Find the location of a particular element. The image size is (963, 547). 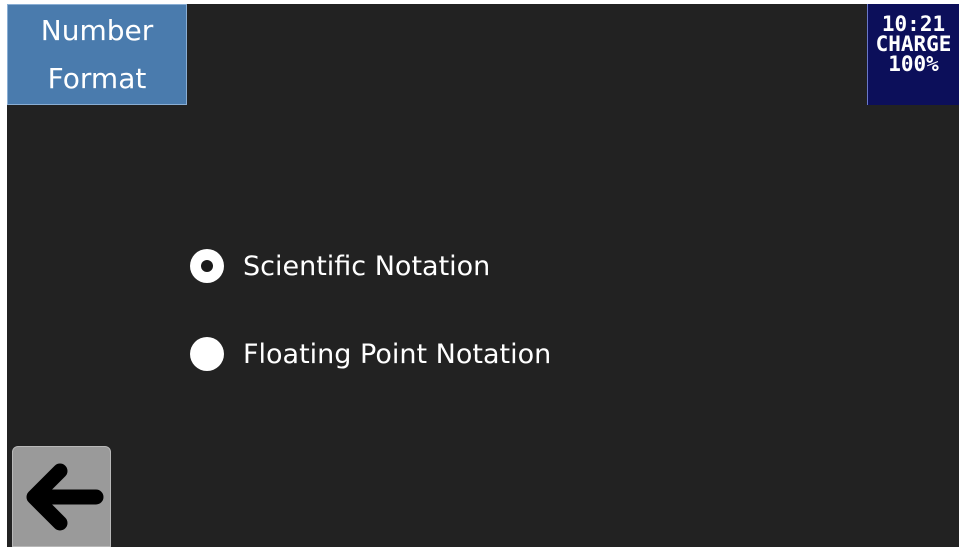

clock-time: 10:21 is located at coordinates (913, 24).